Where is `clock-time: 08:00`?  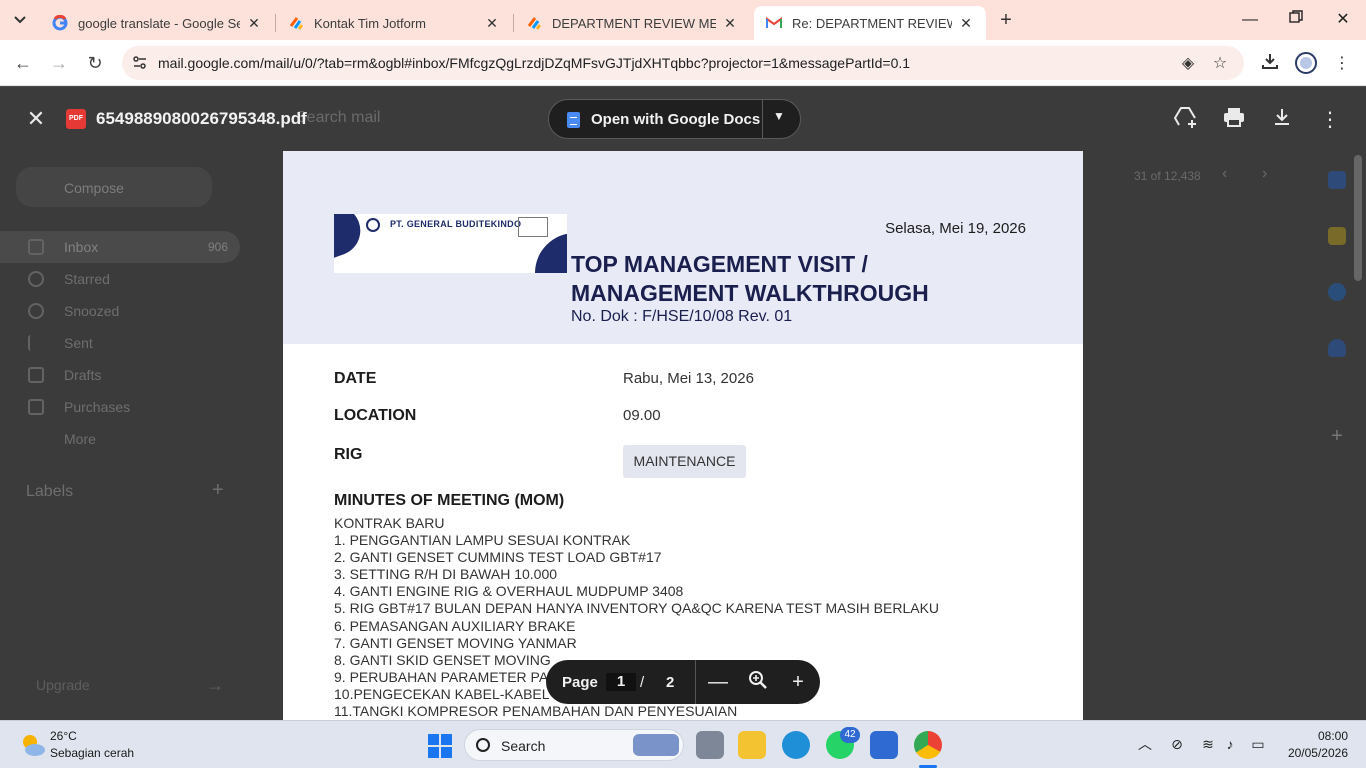
clock-time: 08:00 is located at coordinates (1333, 736).